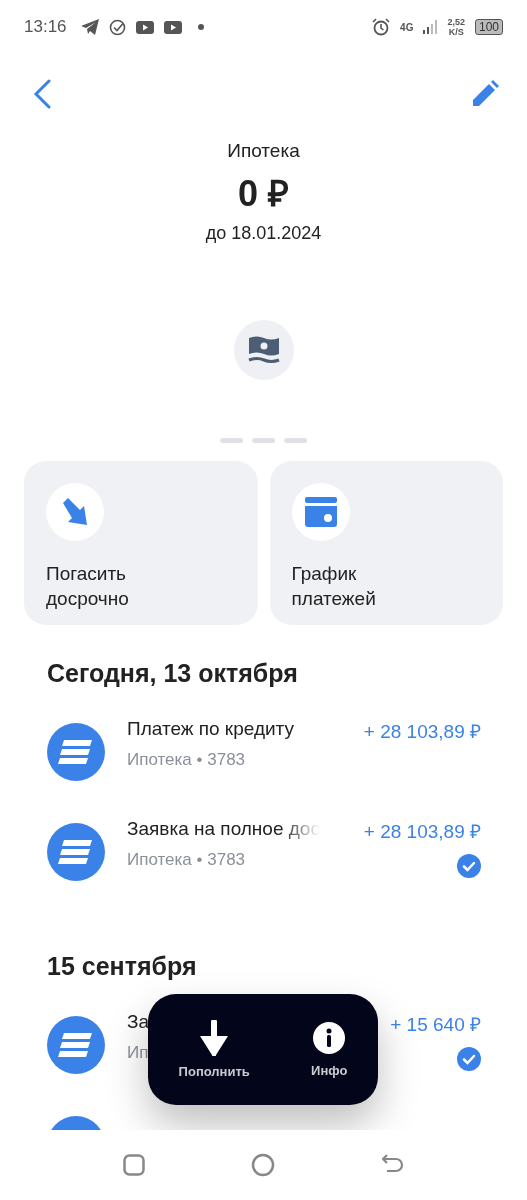 This screenshot has width=527, height=1200. What do you see at coordinates (456, 32) in the screenshot?
I see `speed-unit: K/S` at bounding box center [456, 32].